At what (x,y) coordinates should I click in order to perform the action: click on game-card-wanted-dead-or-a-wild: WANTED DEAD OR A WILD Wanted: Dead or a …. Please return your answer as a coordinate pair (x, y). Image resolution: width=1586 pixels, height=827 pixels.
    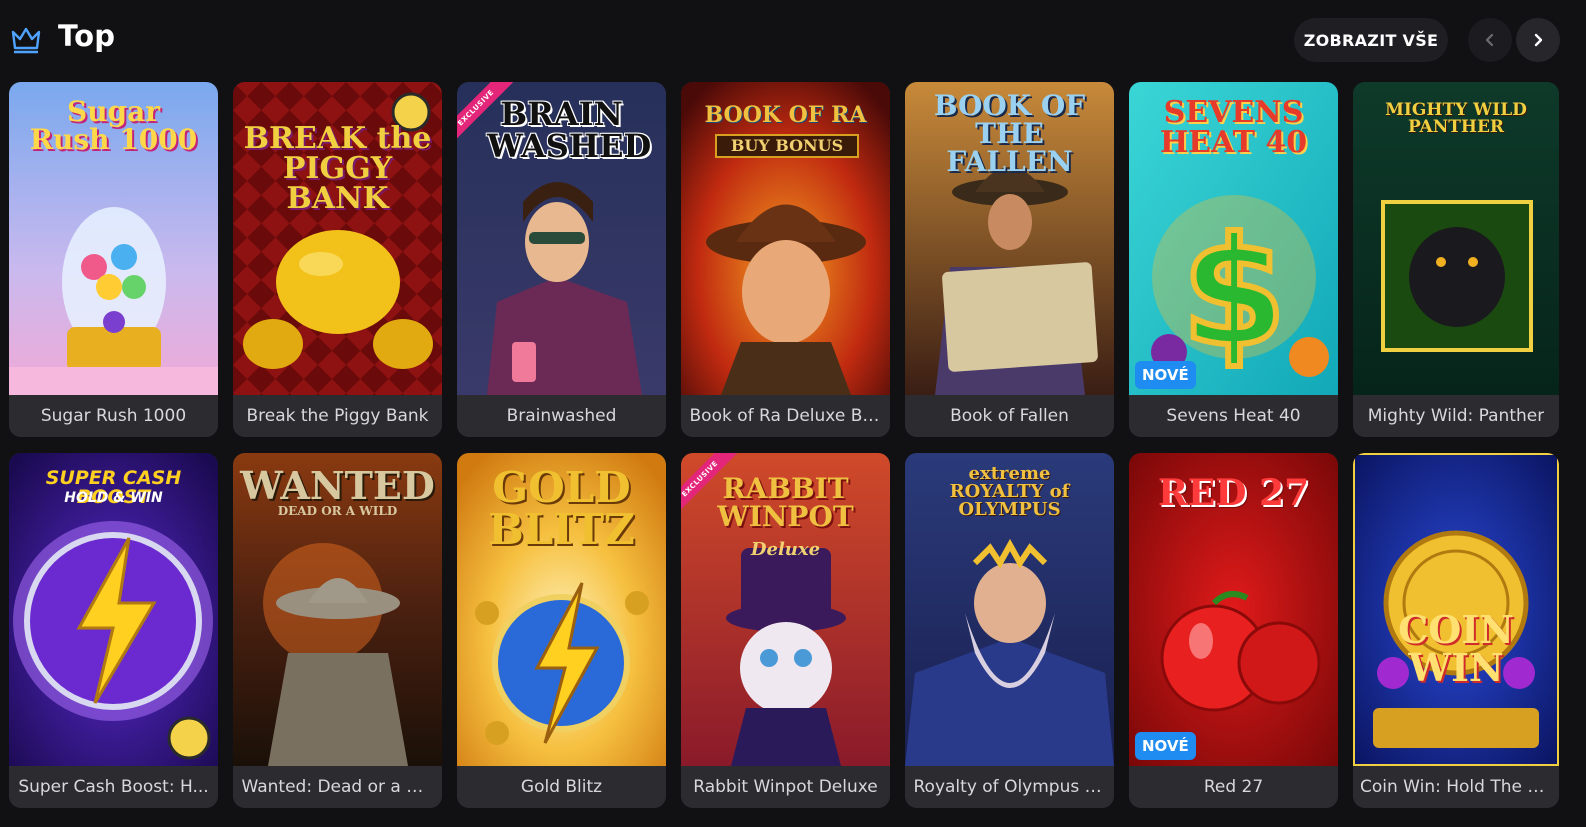
    Looking at the image, I should click on (337, 630).